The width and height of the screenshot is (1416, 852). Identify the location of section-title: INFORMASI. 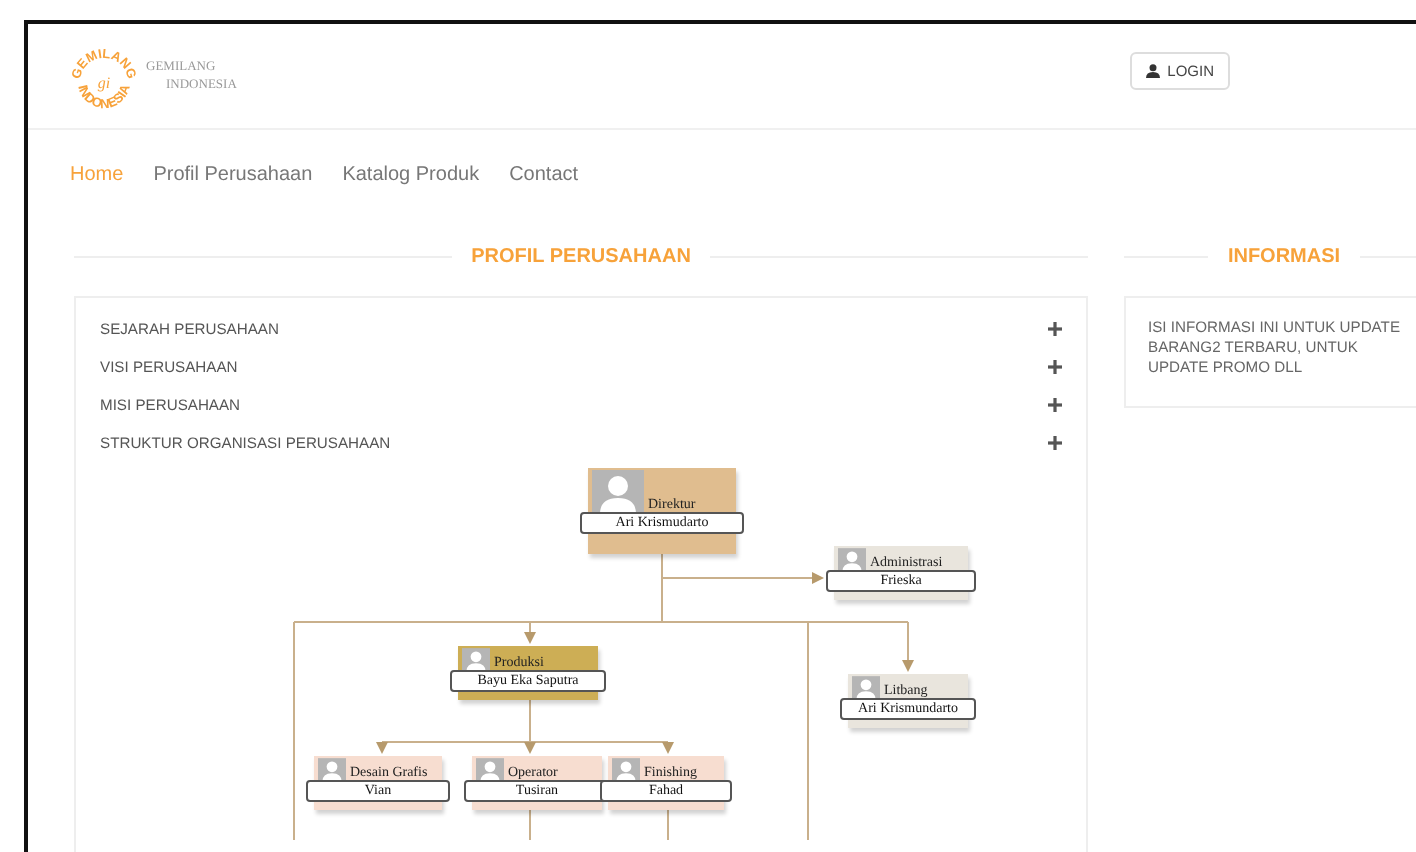
(1284, 256).